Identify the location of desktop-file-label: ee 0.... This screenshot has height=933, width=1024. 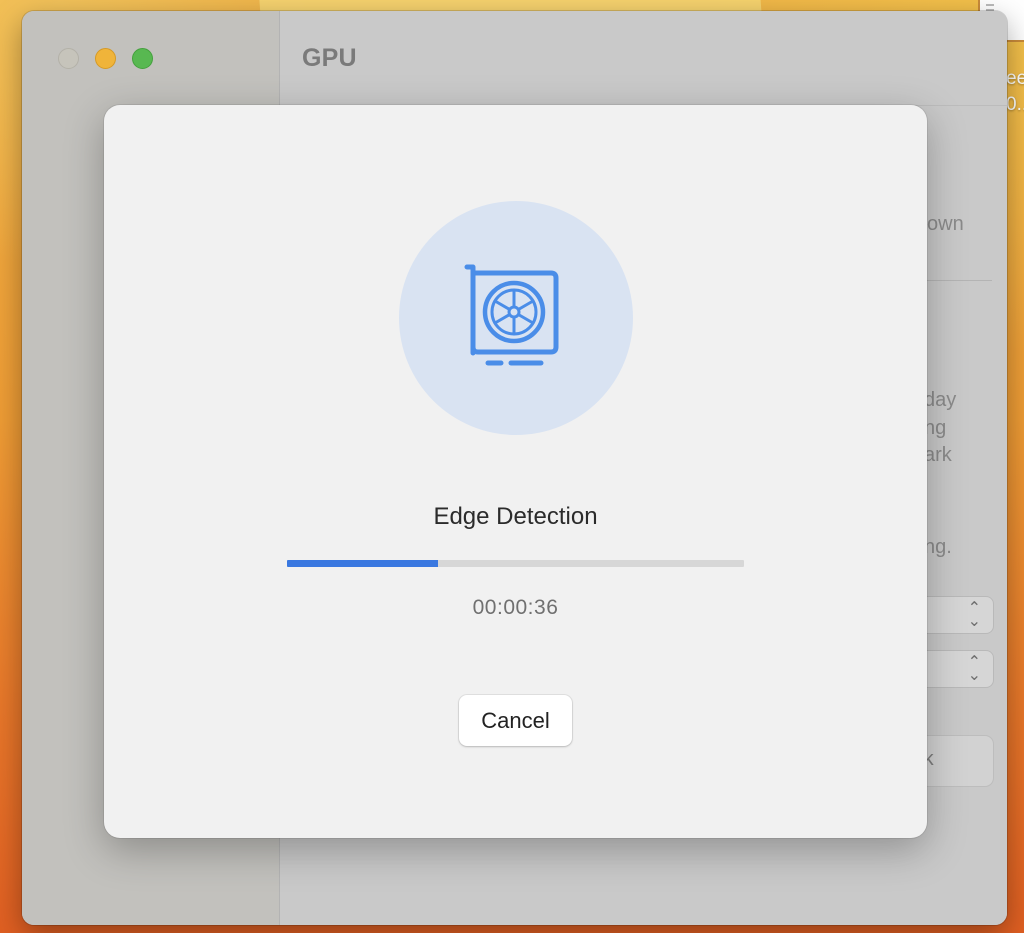
(1015, 92).